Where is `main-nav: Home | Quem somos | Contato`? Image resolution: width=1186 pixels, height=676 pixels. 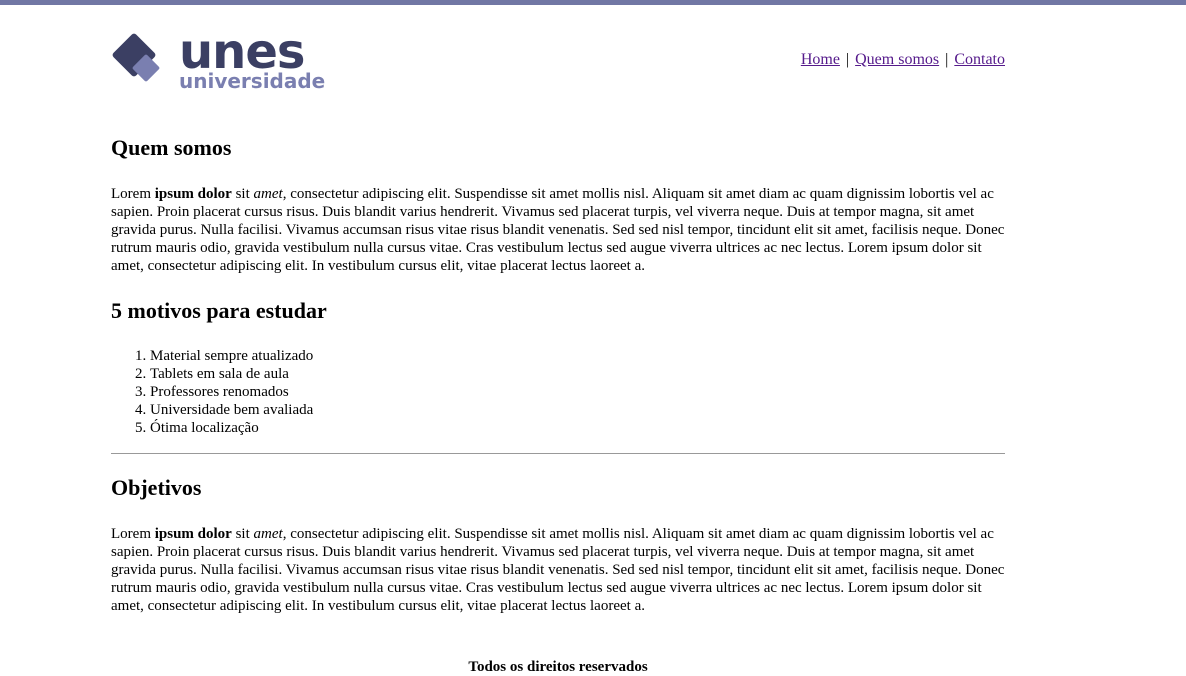 main-nav: Home | Quem somos | Contato is located at coordinates (903, 60).